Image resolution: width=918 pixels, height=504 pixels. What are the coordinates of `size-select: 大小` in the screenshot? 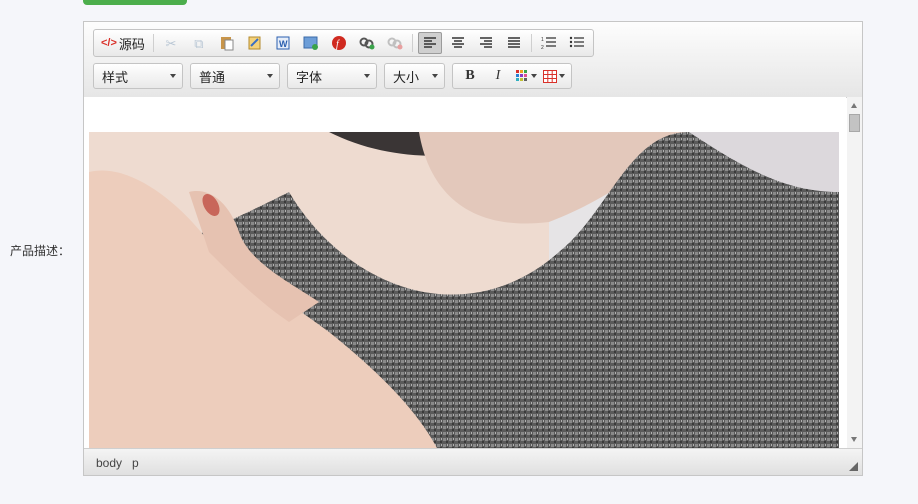 It's located at (414, 76).